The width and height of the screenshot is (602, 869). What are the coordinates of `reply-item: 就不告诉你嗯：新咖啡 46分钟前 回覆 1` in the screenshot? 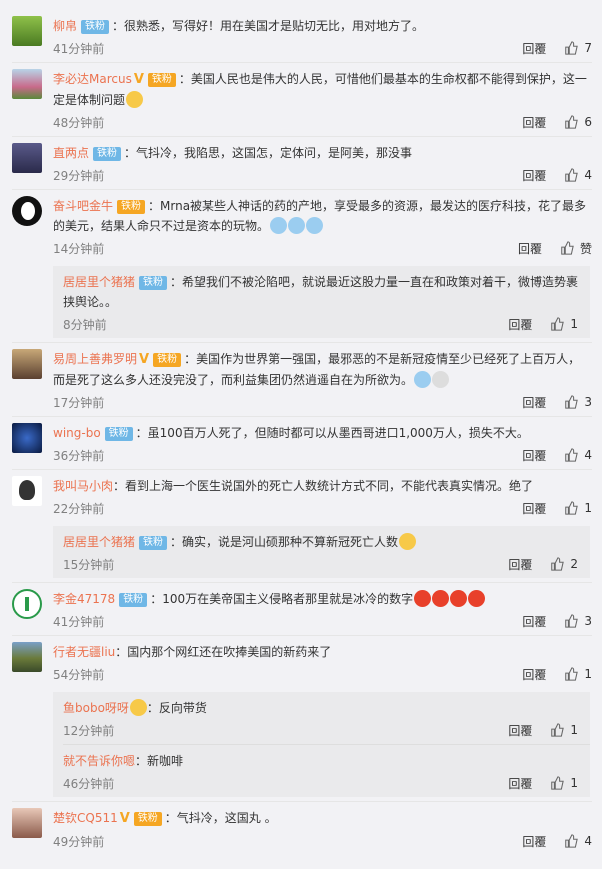 It's located at (326, 771).